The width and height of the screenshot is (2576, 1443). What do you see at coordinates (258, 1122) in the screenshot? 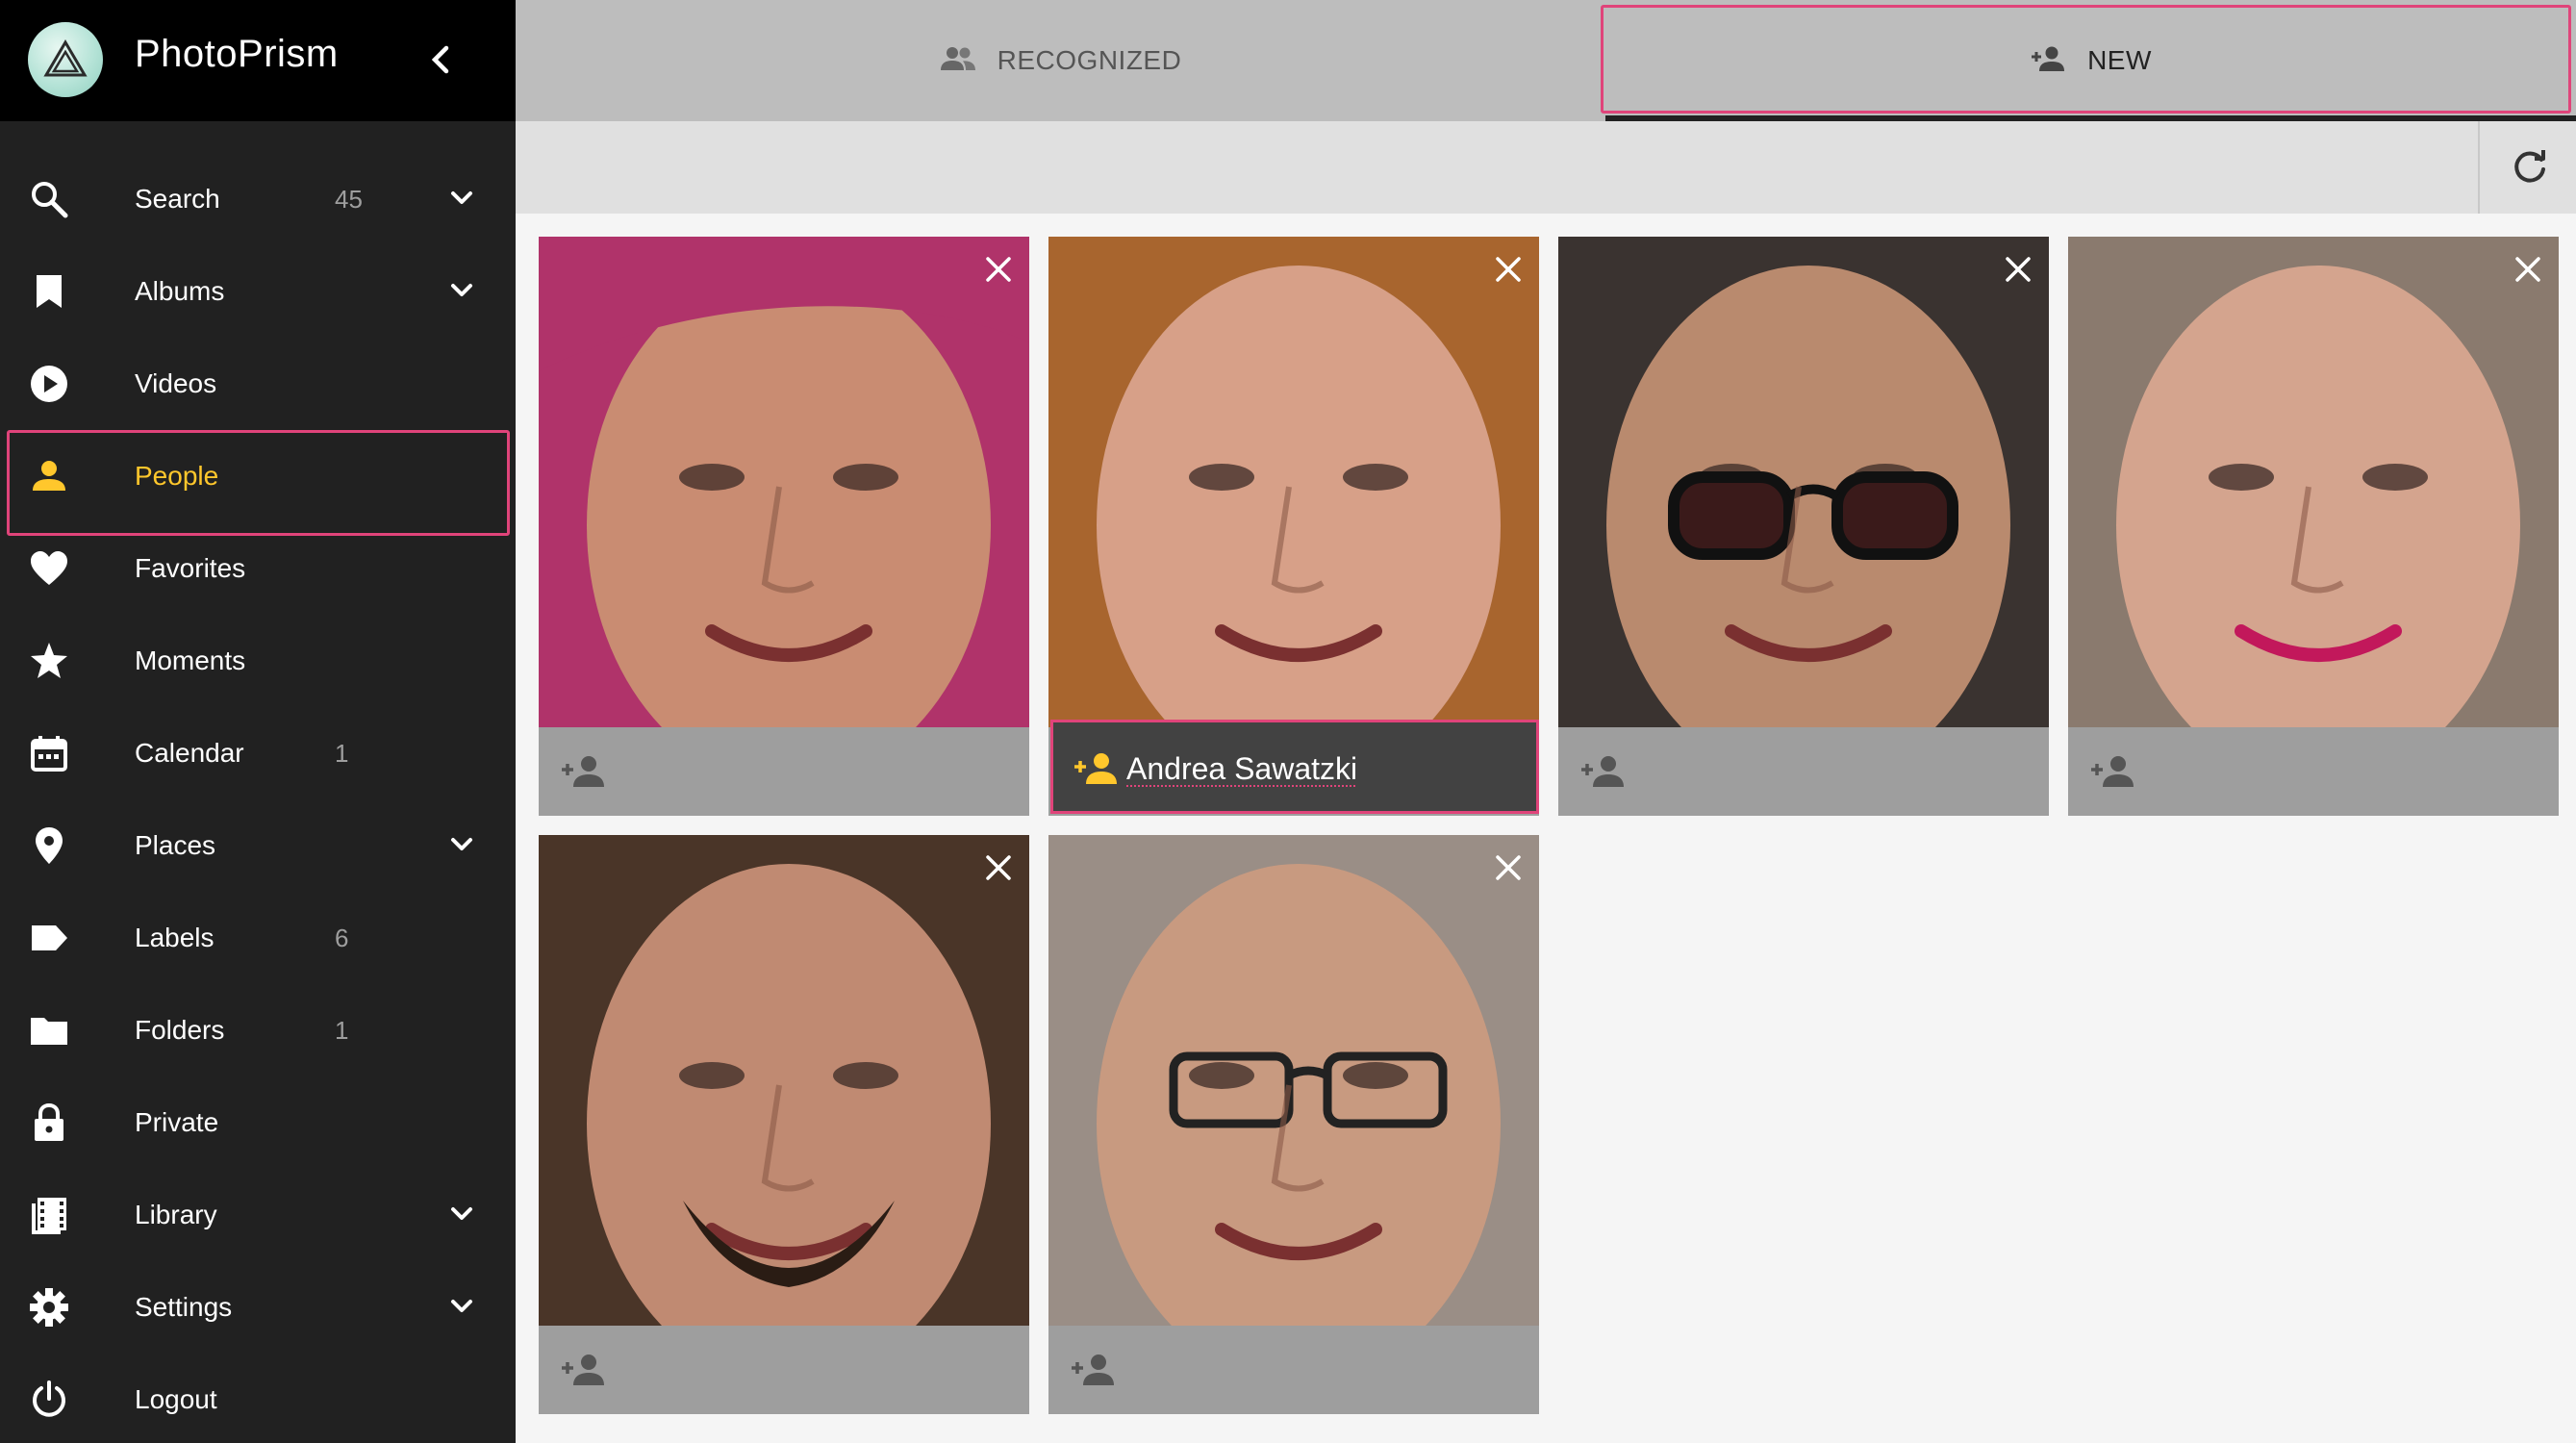
I see `sidebar-item-private: Private` at bounding box center [258, 1122].